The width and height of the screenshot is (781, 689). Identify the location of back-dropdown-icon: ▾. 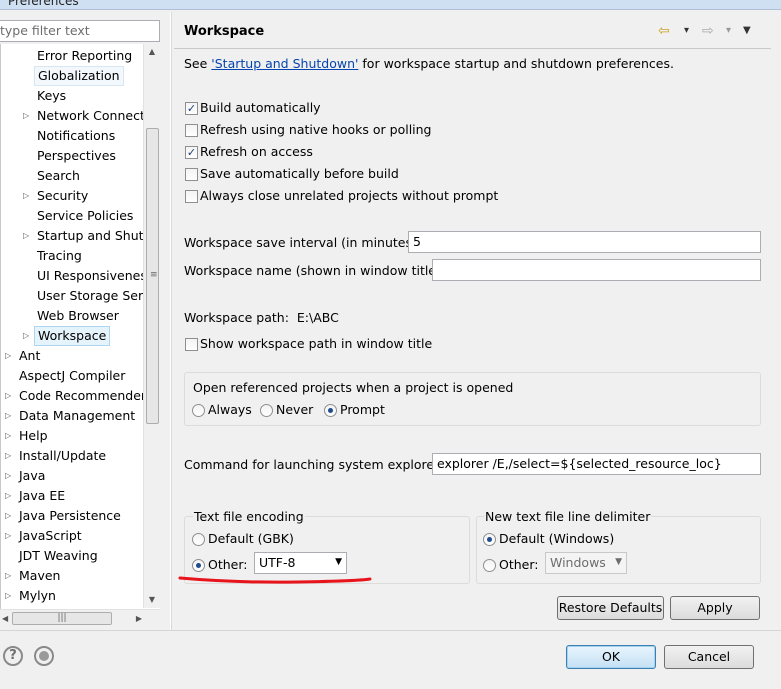
(686, 31).